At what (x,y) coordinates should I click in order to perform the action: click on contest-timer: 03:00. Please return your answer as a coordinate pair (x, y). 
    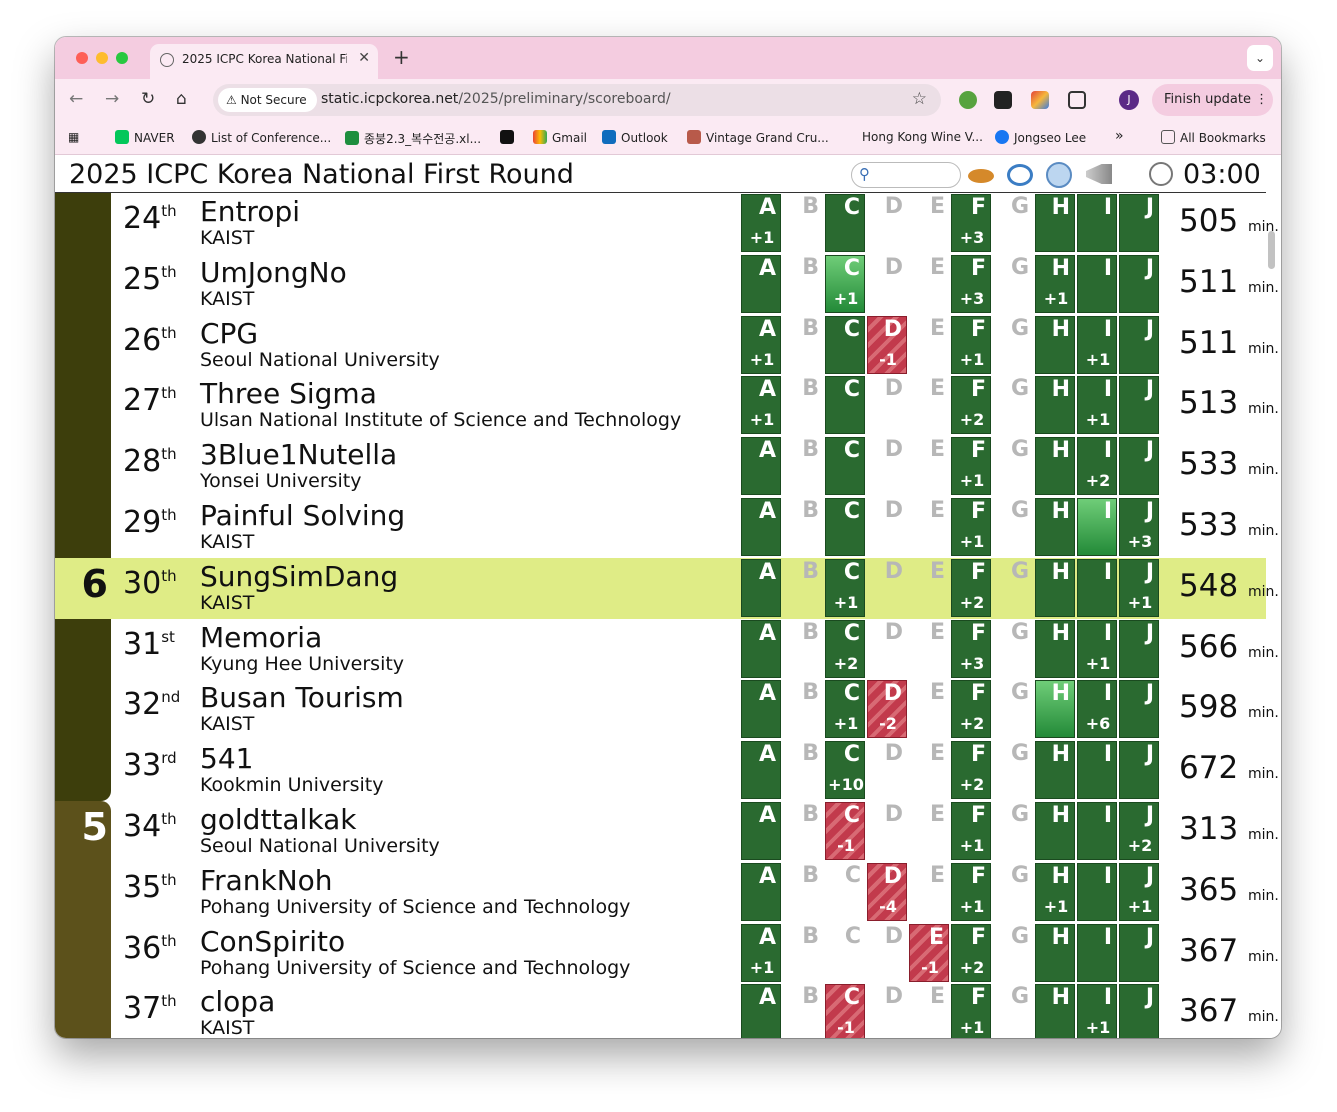
    Looking at the image, I should click on (1222, 174).